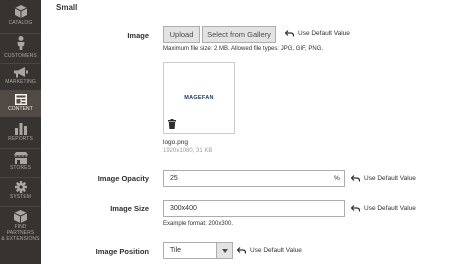 Image resolution: width=474 pixels, height=264 pixels. I want to click on percent-suffix: %, so click(337, 178).